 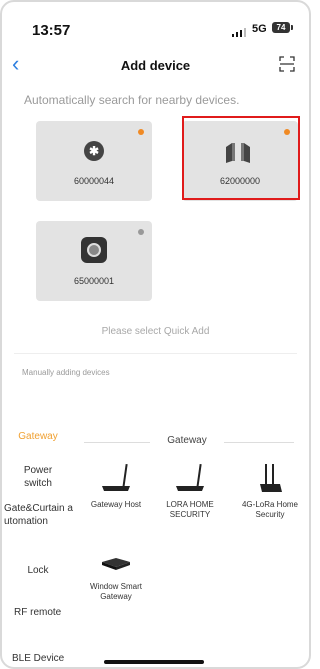 I want to click on bluetooth-icon: ✱, so click(x=94, y=151).